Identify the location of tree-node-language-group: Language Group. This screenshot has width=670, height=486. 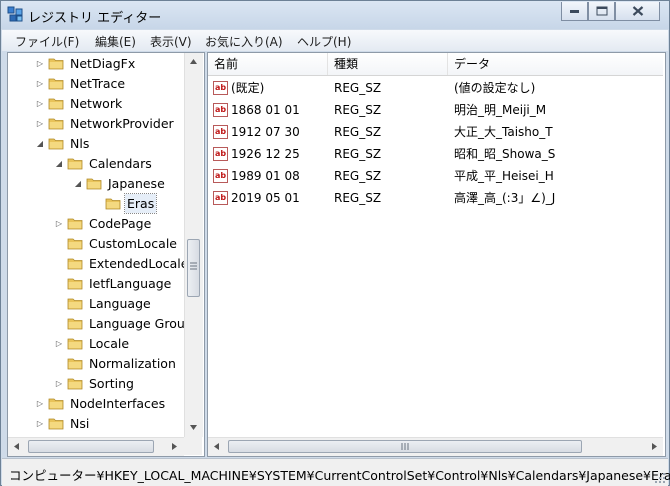
(100, 323).